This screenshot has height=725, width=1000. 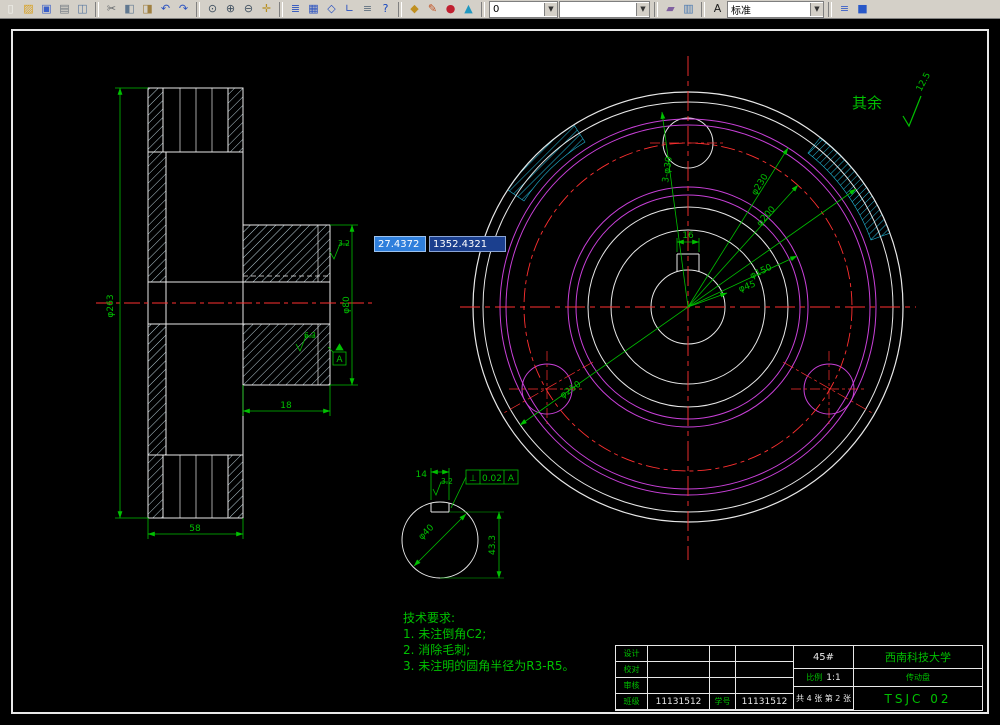 What do you see at coordinates (111, 305) in the screenshot?
I see `dim-left-outer: φ263` at bounding box center [111, 305].